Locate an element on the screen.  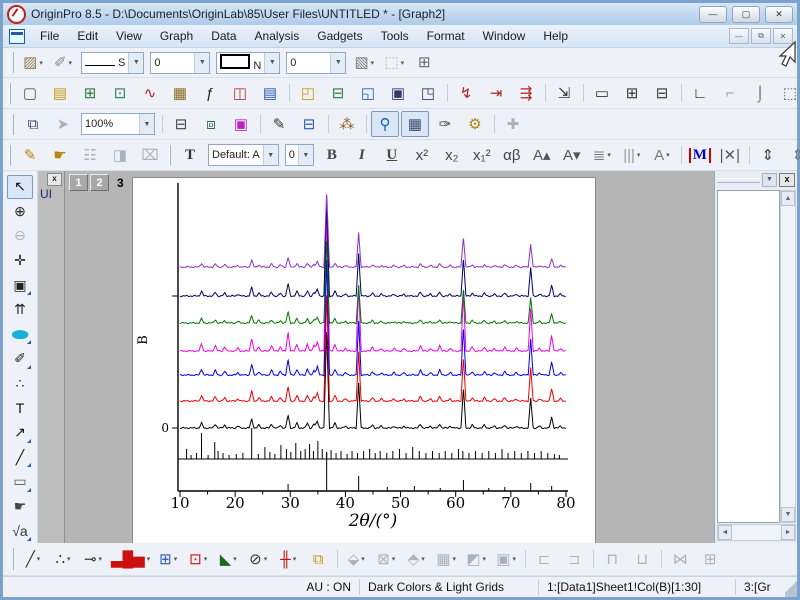
panel-grip is located at coordinates (738, 180).